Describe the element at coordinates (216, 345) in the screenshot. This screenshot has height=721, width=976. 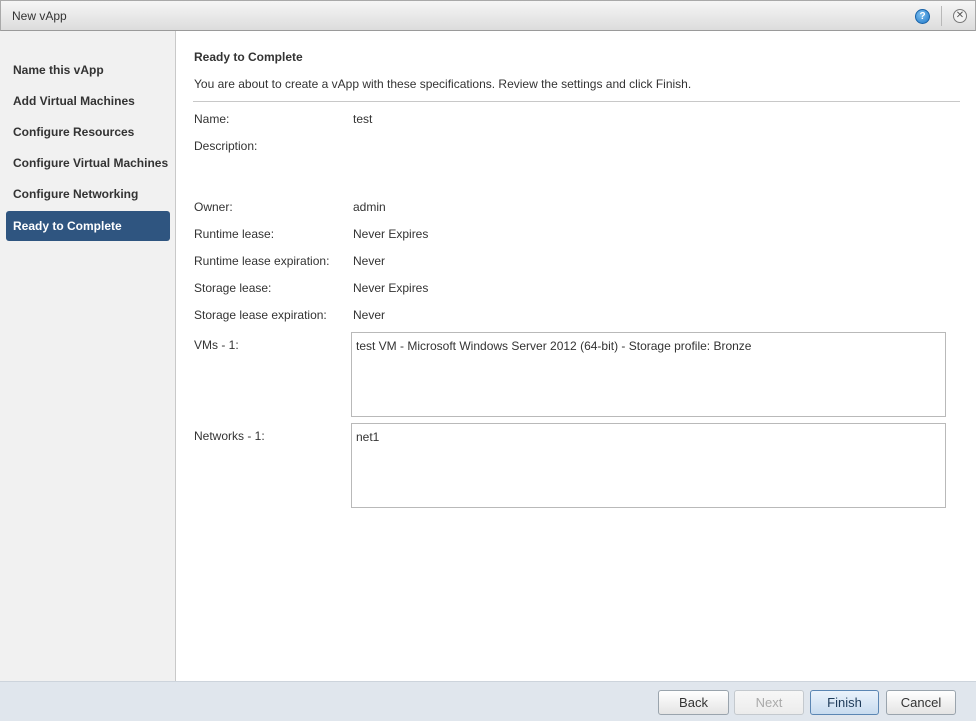
I see `vms-label: VMs - 1:` at that location.